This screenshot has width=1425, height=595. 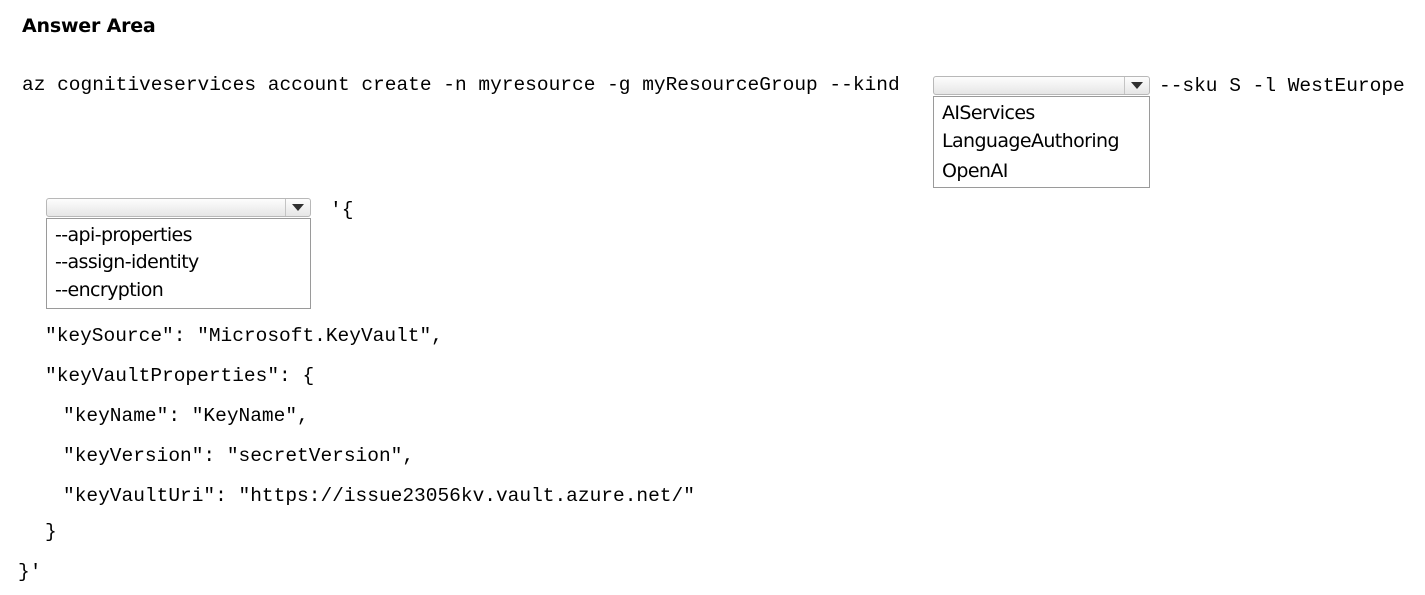 What do you see at coordinates (178, 207) in the screenshot?
I see `parameter-dropdown` at bounding box center [178, 207].